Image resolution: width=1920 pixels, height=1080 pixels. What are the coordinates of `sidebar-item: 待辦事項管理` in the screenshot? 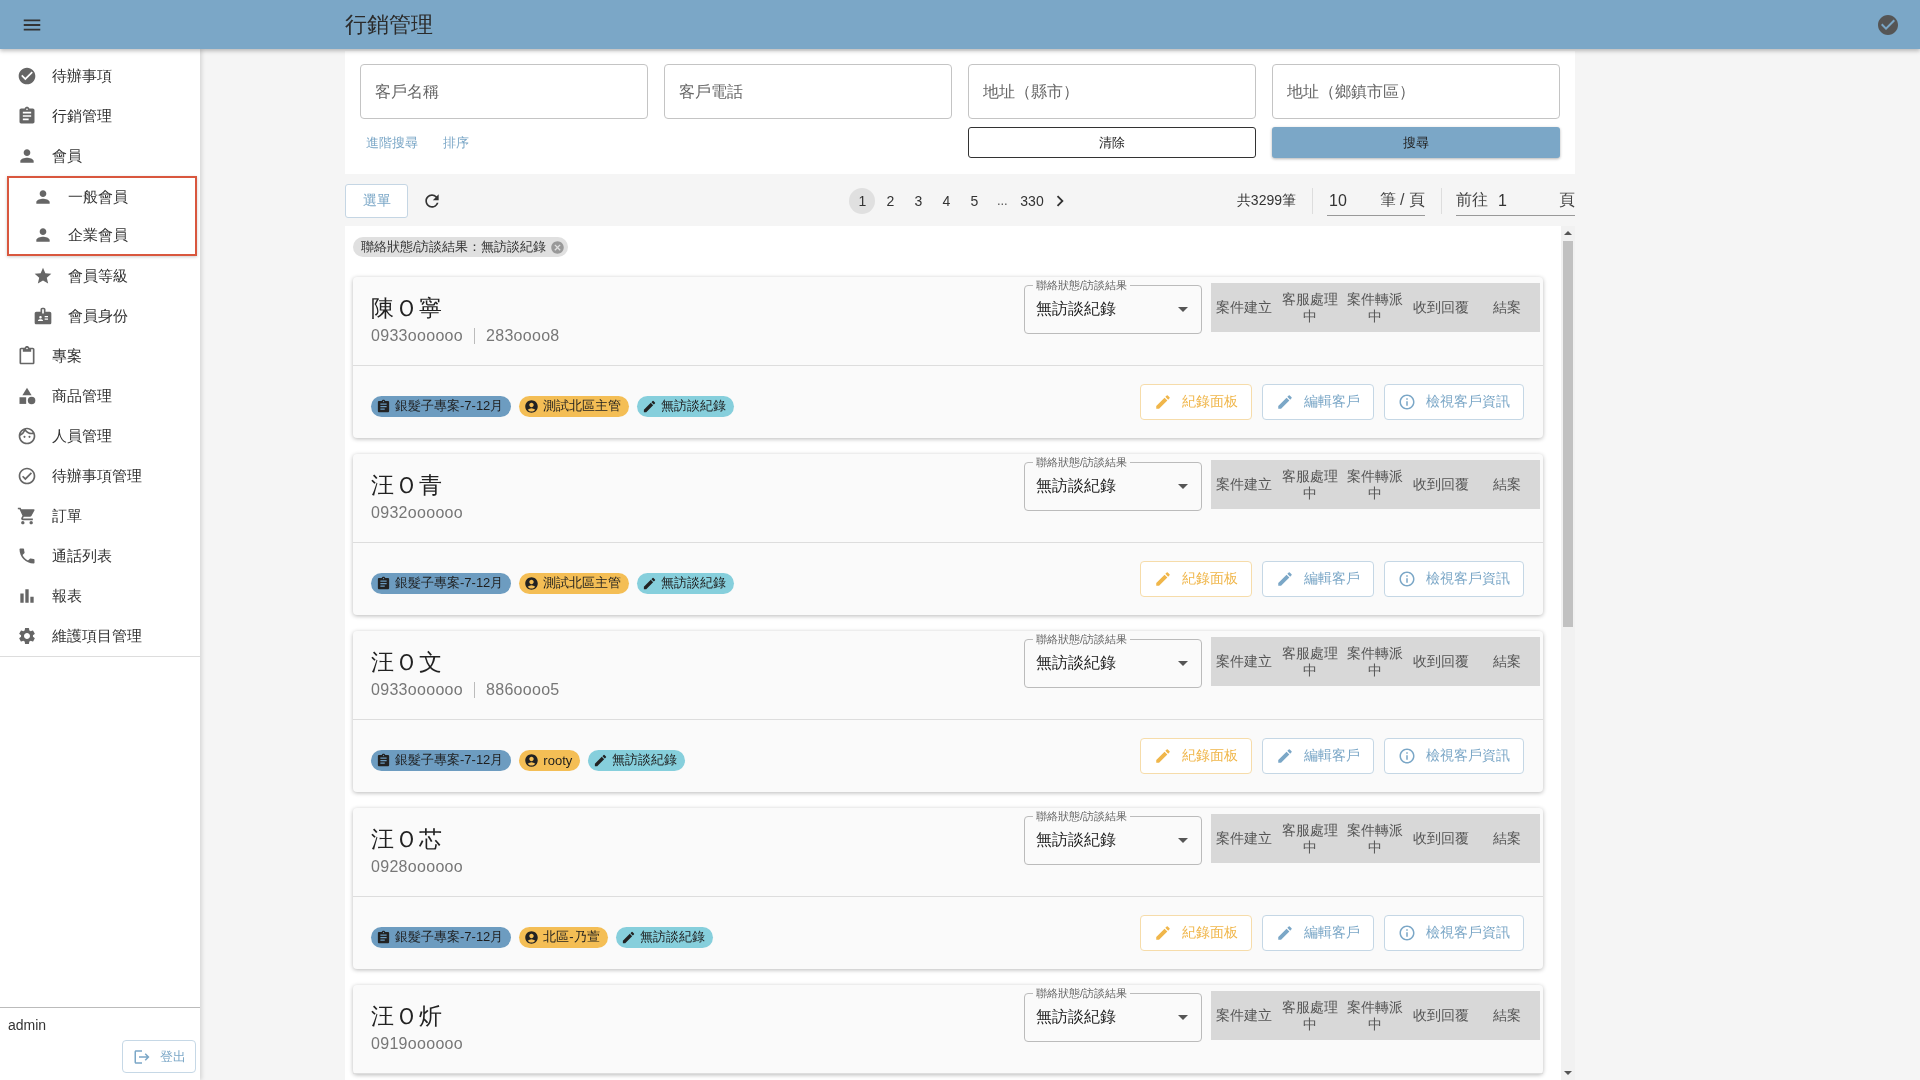 It's located at (100, 476).